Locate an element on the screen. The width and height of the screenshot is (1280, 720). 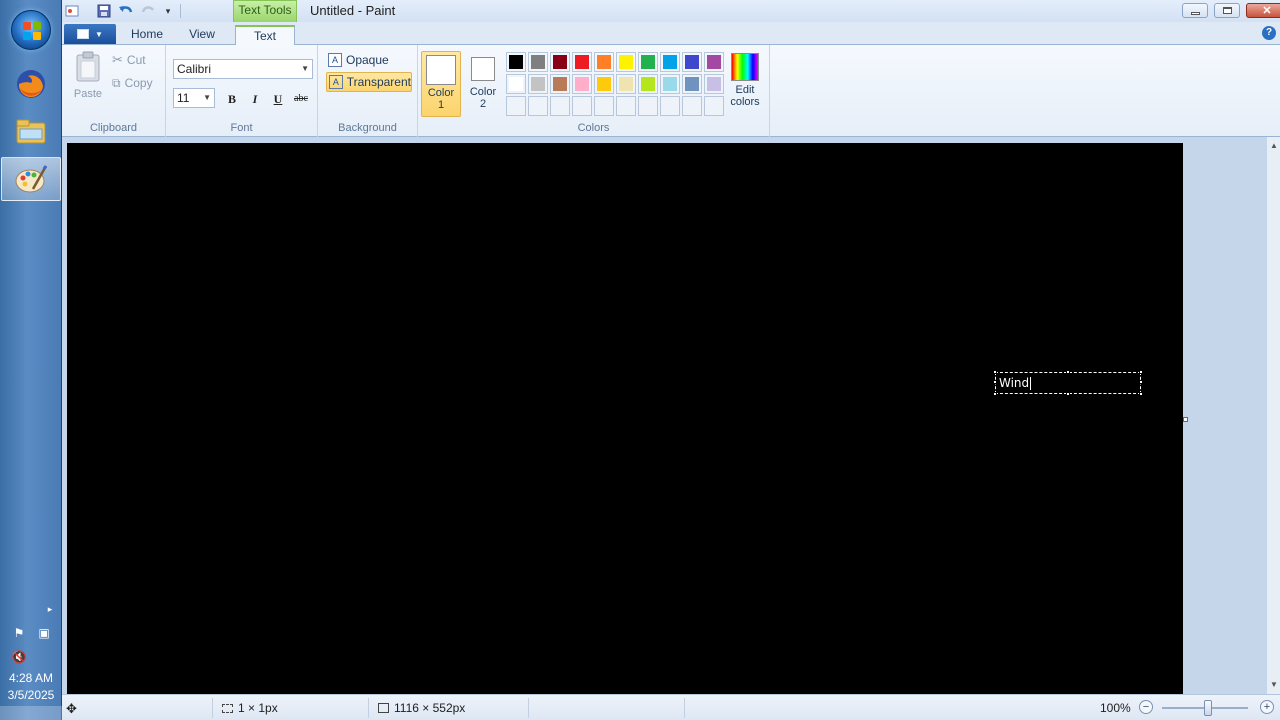
text-tools-context-label: Text Tools is located at coordinates (265, 11).